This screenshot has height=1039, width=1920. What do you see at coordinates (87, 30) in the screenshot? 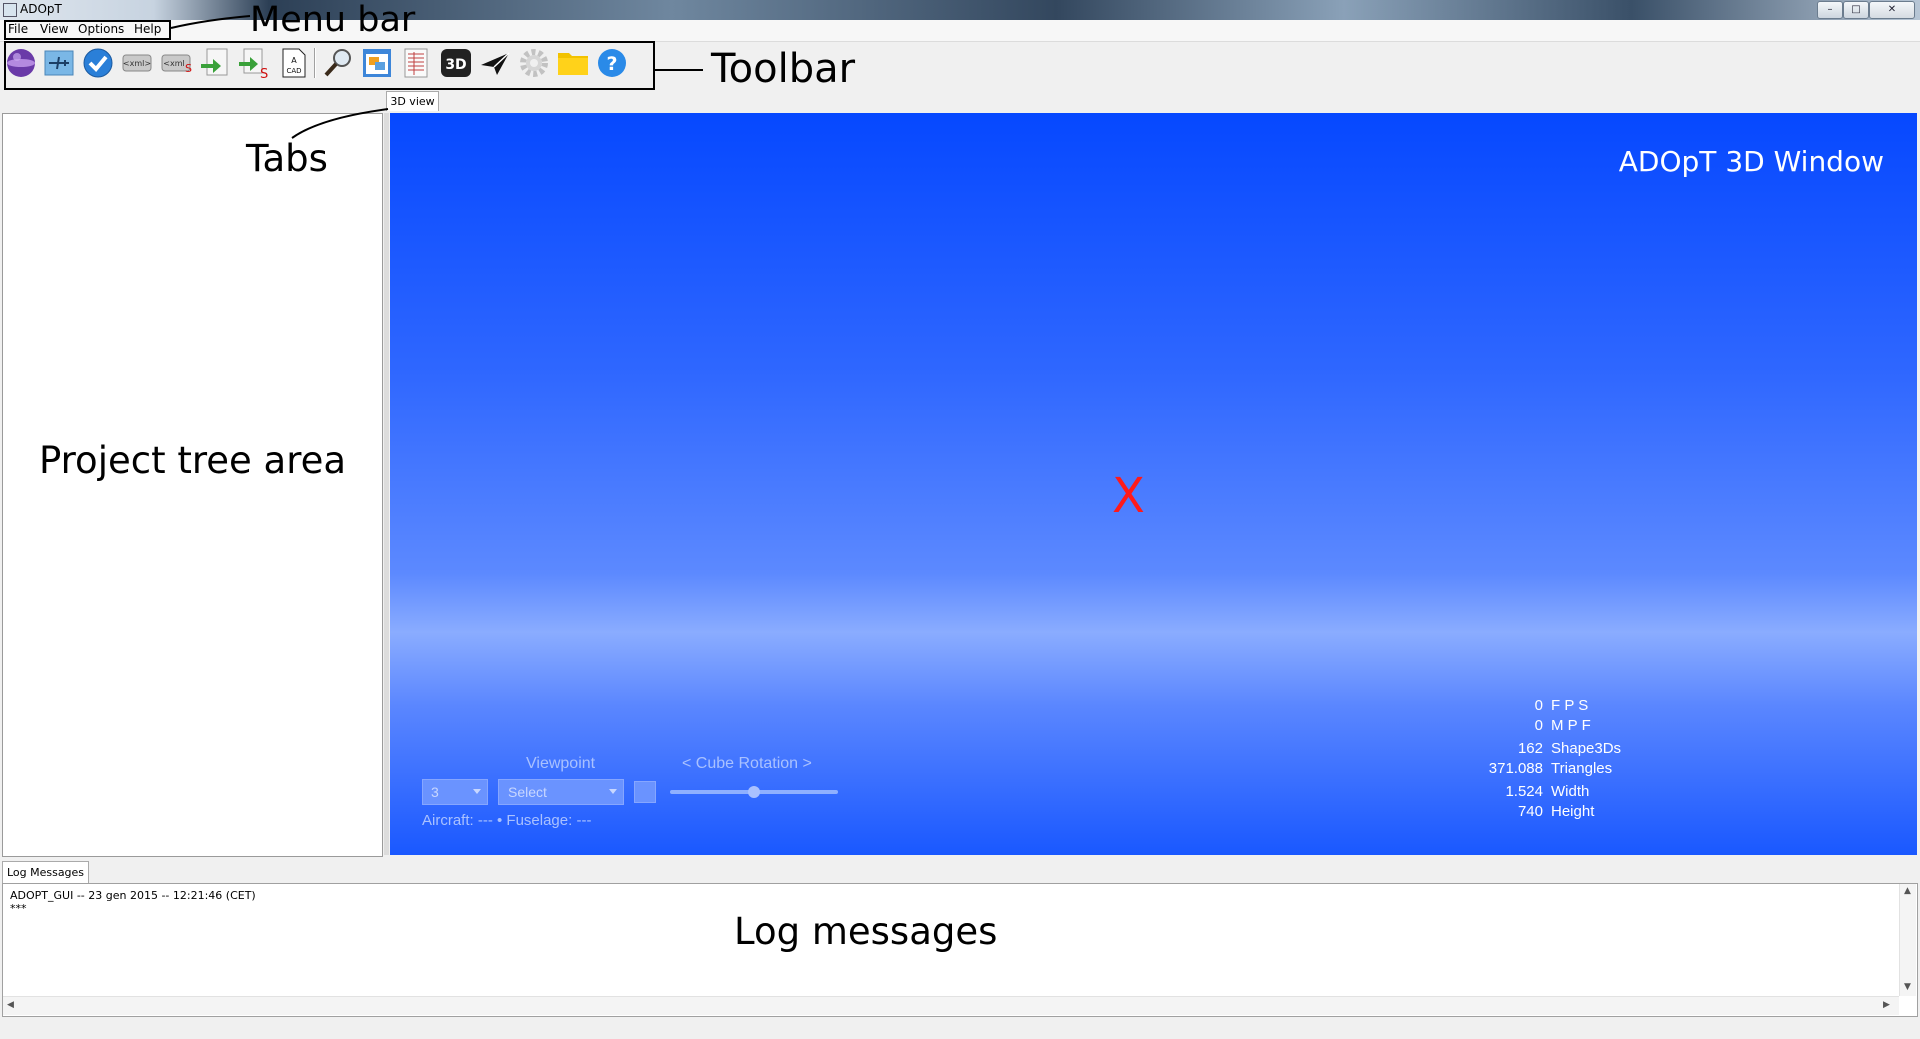
I see `menu-bar-callout-box` at bounding box center [87, 30].